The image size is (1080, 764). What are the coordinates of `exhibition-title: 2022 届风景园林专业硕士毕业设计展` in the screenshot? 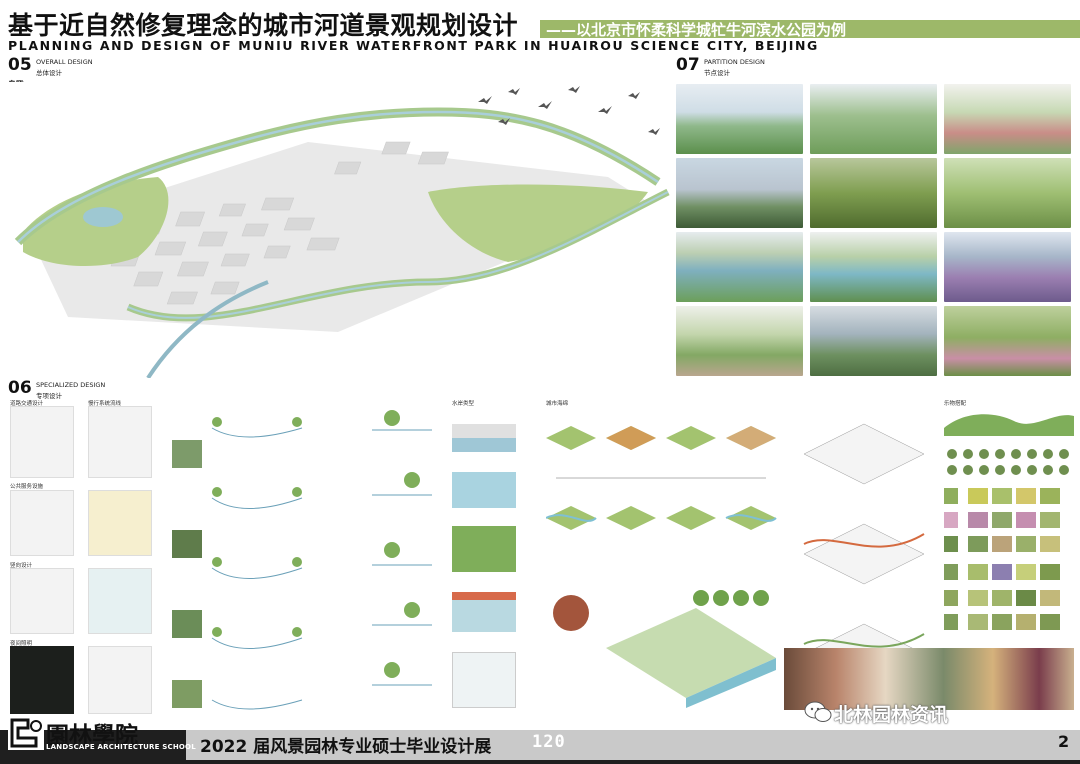 It's located at (346, 747).